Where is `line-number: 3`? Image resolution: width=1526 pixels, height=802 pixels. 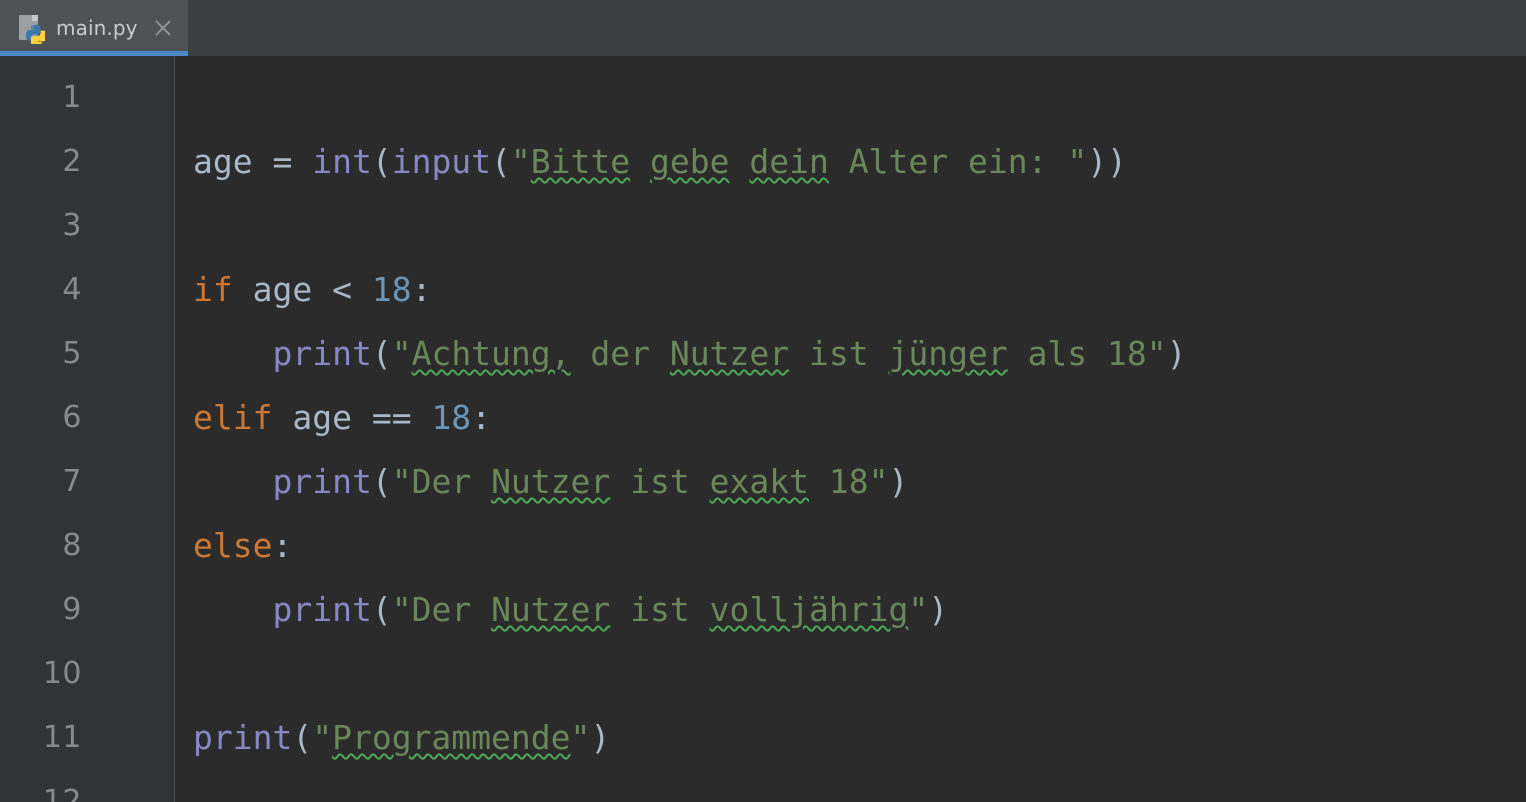
line-number: 3 is located at coordinates (72, 225).